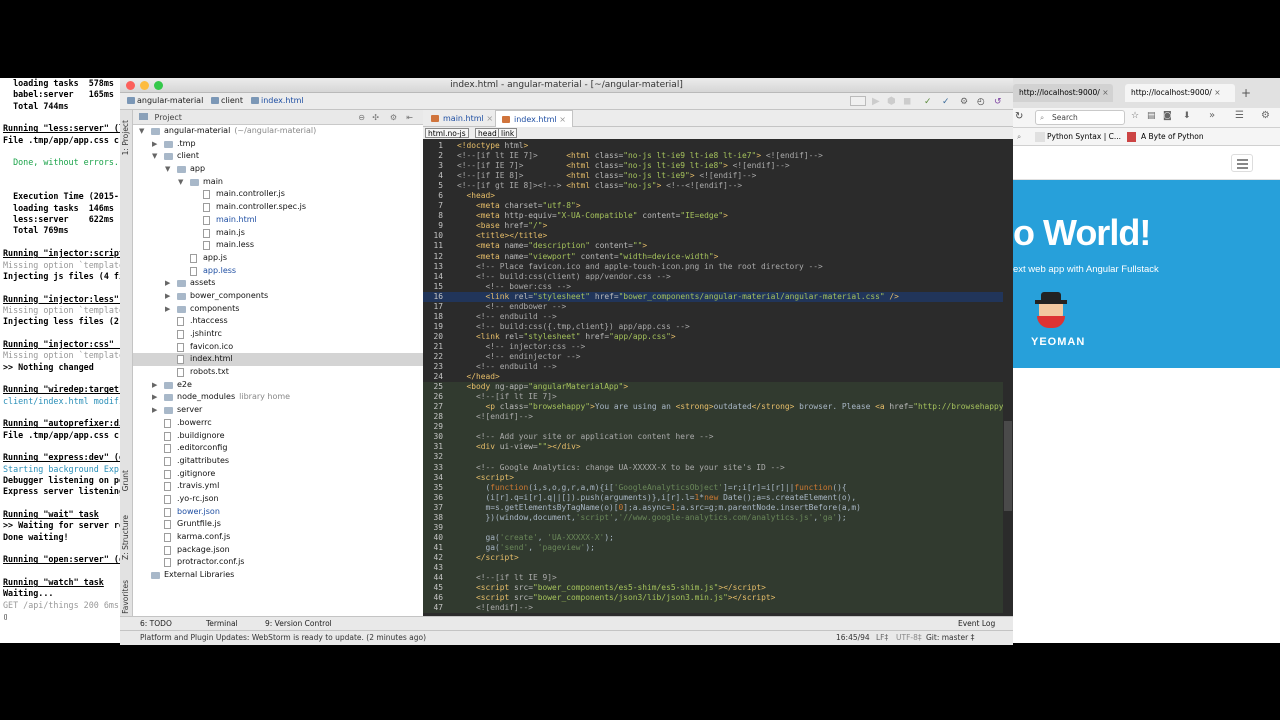 Image resolution: width=1280 pixels, height=720 pixels. I want to click on history-icon: ◴, so click(981, 102).